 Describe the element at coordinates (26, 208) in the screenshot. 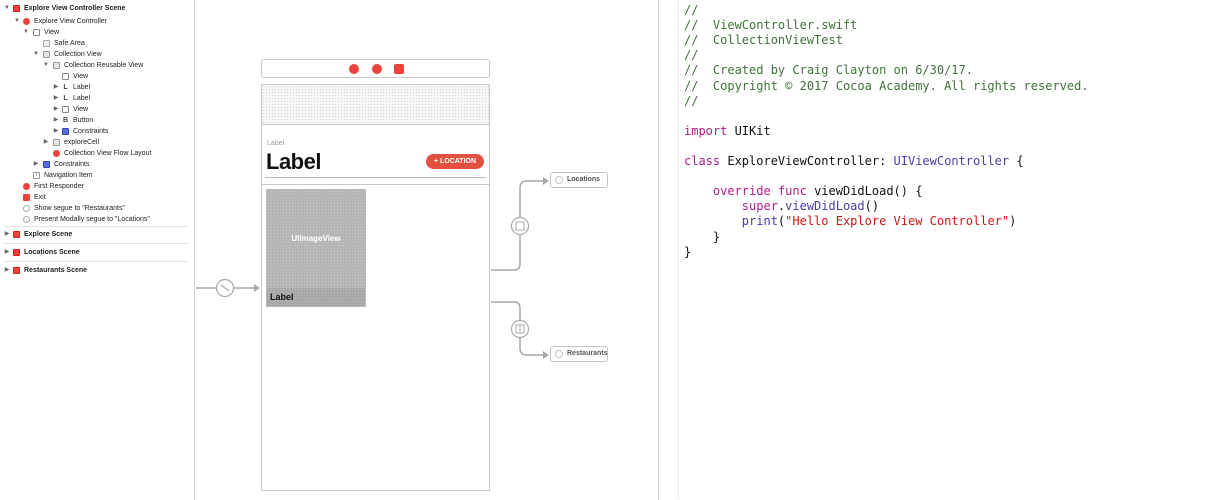

I see `segue-icon` at that location.